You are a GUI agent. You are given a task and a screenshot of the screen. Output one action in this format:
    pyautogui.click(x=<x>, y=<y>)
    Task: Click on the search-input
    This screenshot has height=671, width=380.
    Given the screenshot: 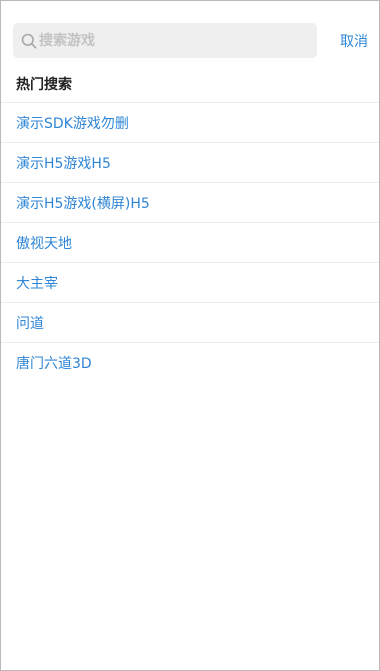 What is the action you would take?
    pyautogui.click(x=177, y=40)
    